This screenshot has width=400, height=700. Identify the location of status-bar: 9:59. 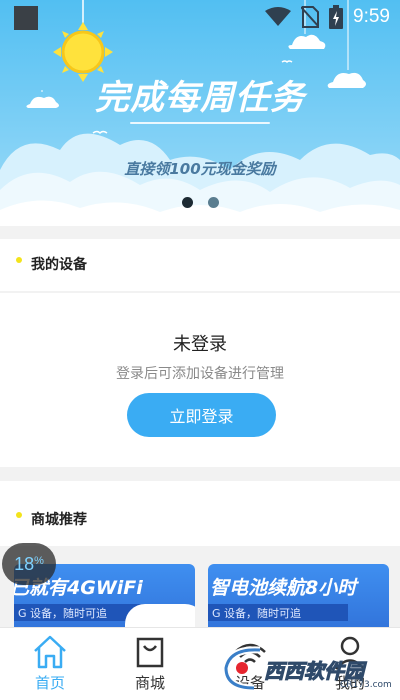
(200, 17).